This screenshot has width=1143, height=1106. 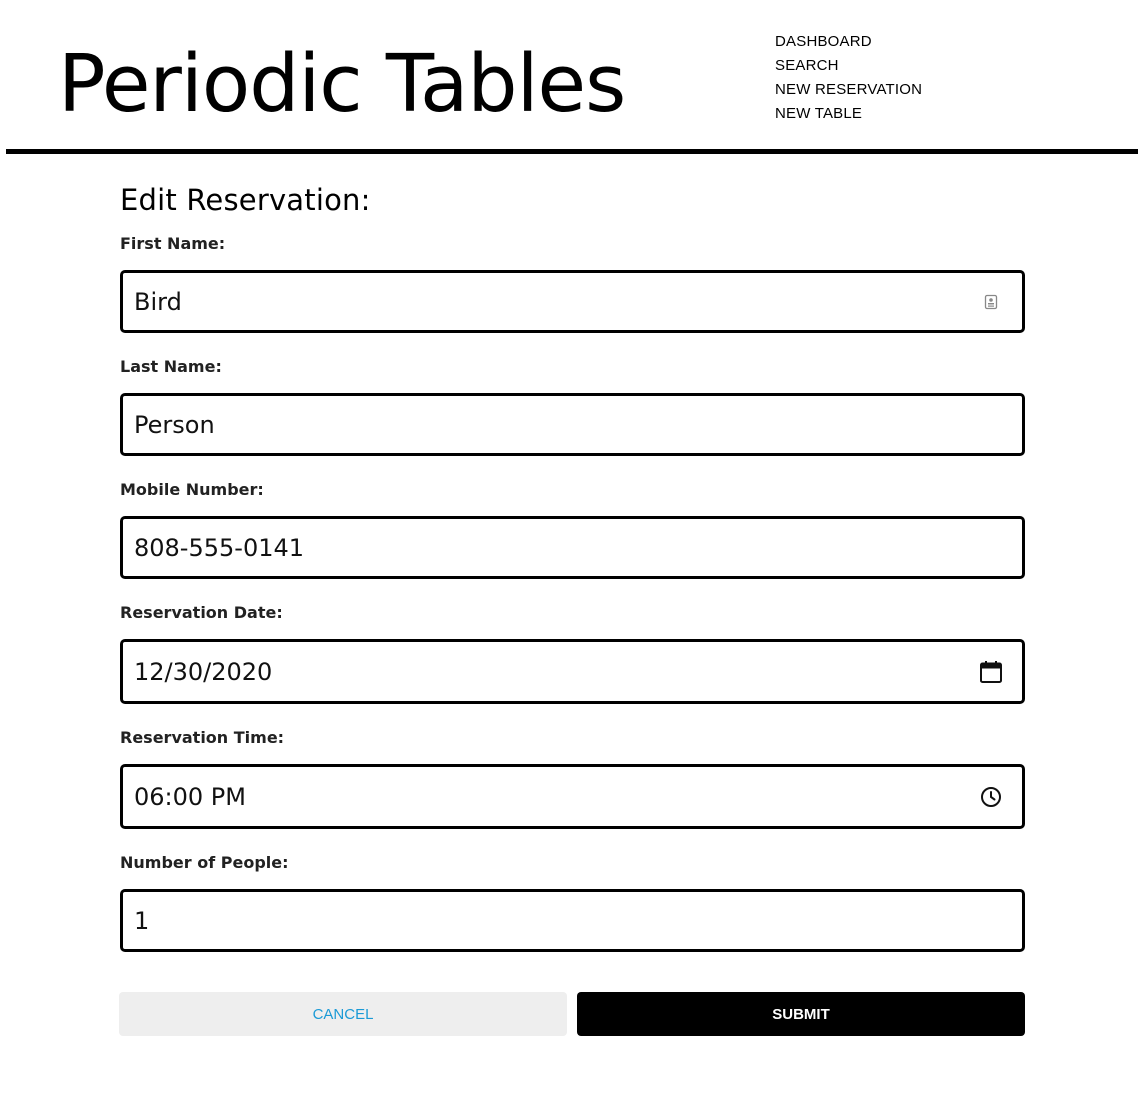 I want to click on last-name-field: Last Name:, so click(x=572, y=367).